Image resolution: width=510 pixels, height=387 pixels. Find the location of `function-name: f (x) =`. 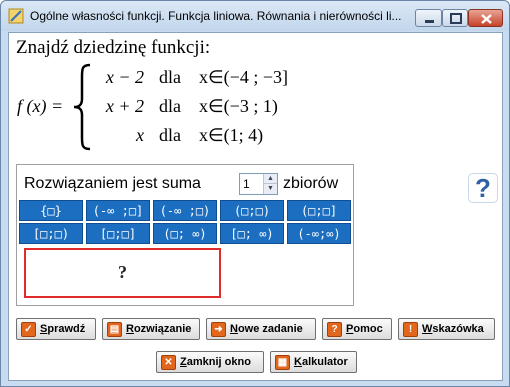

function-name: f (x) = is located at coordinates (40, 106).